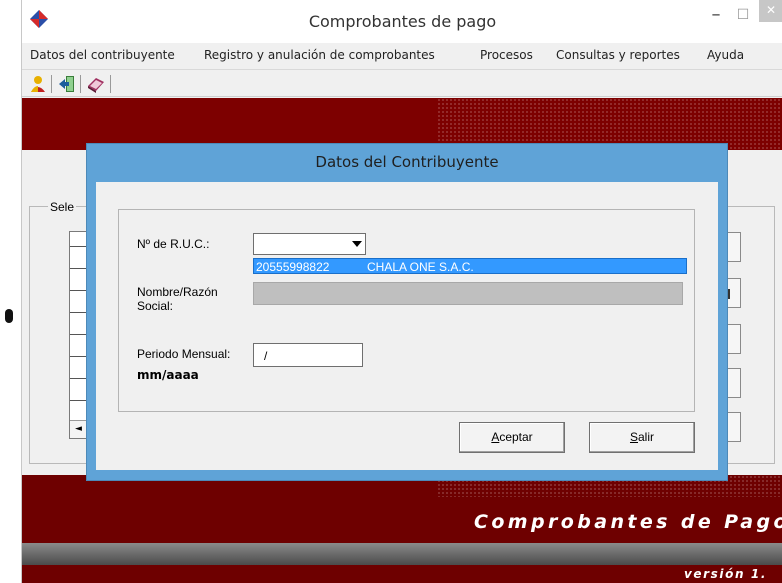  I want to click on menu-procesos: Procesos, so click(506, 55).